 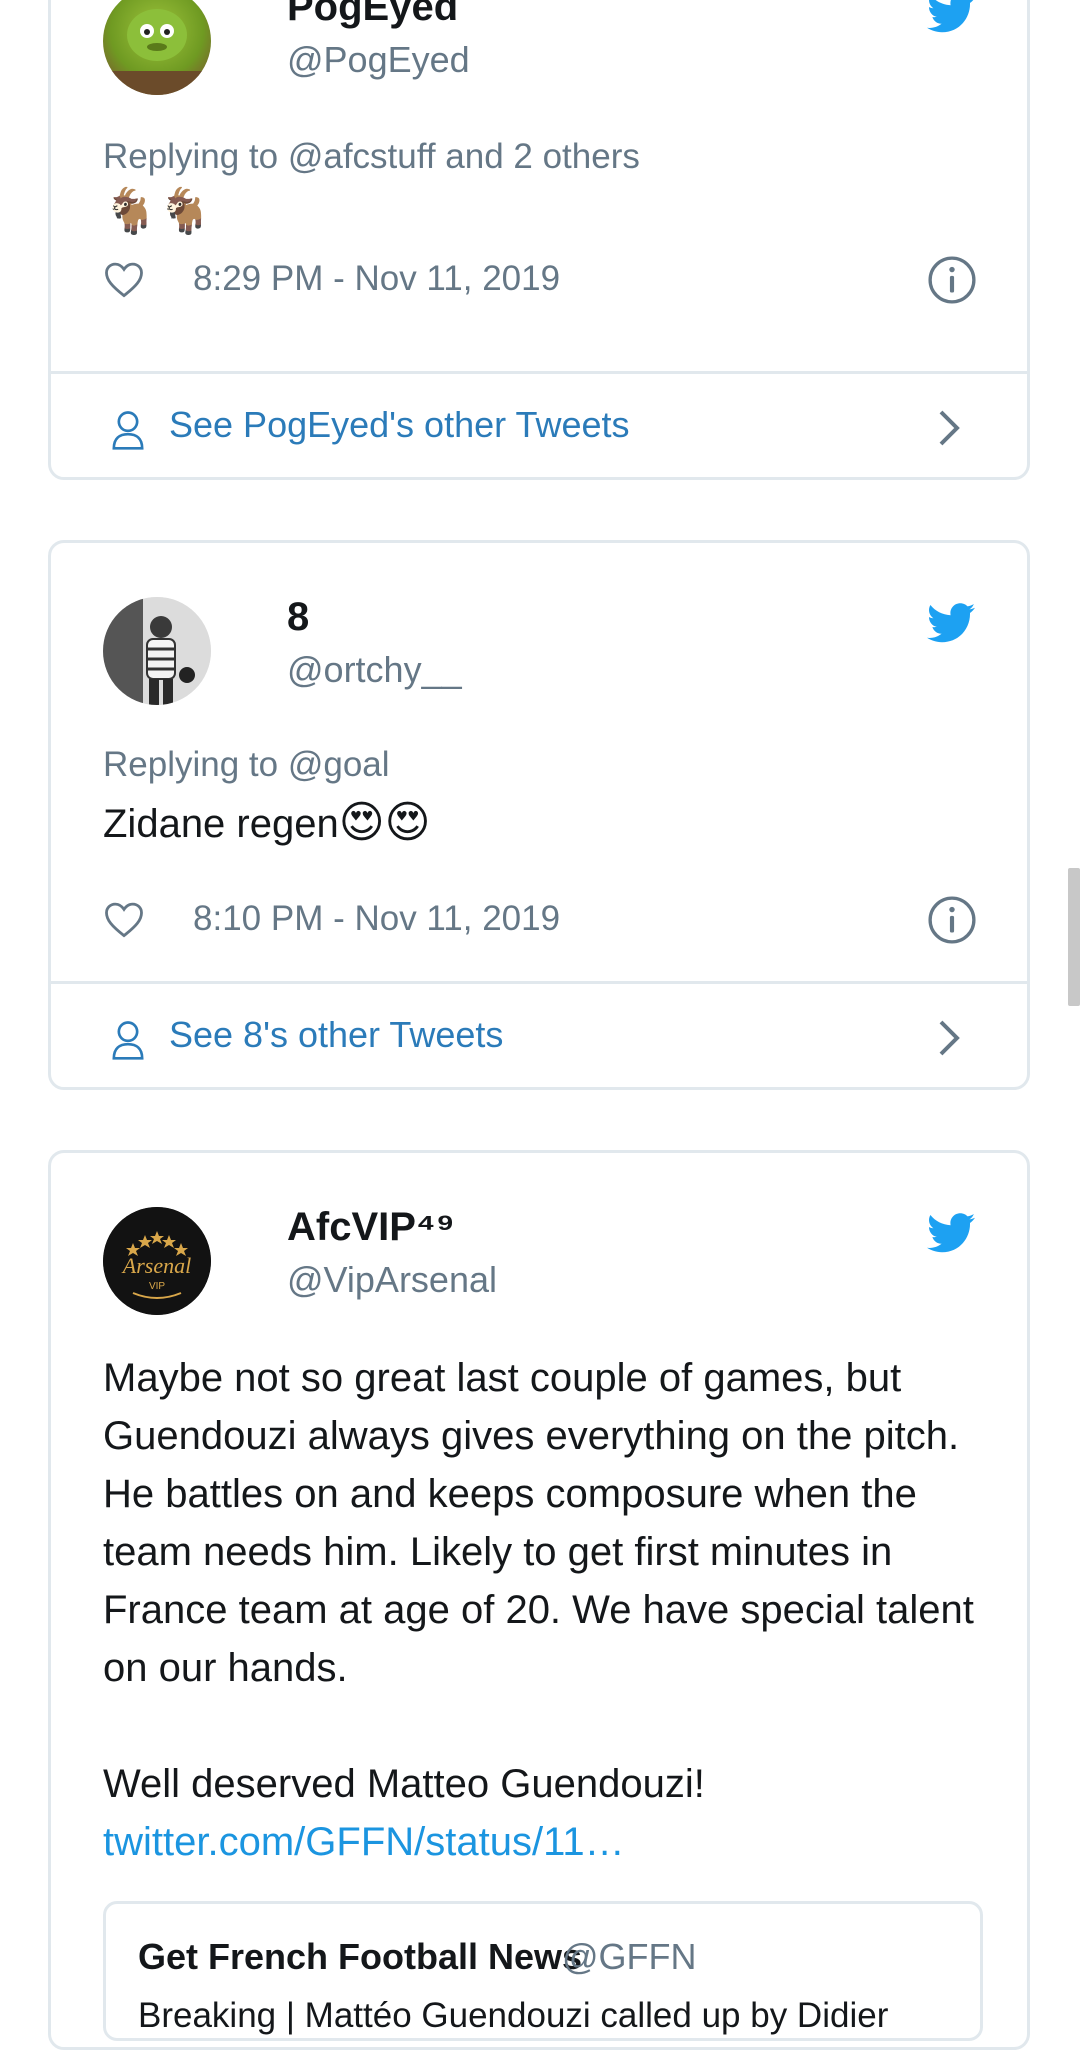 I want to click on user-handle: @PogEyed, so click(x=378, y=60).